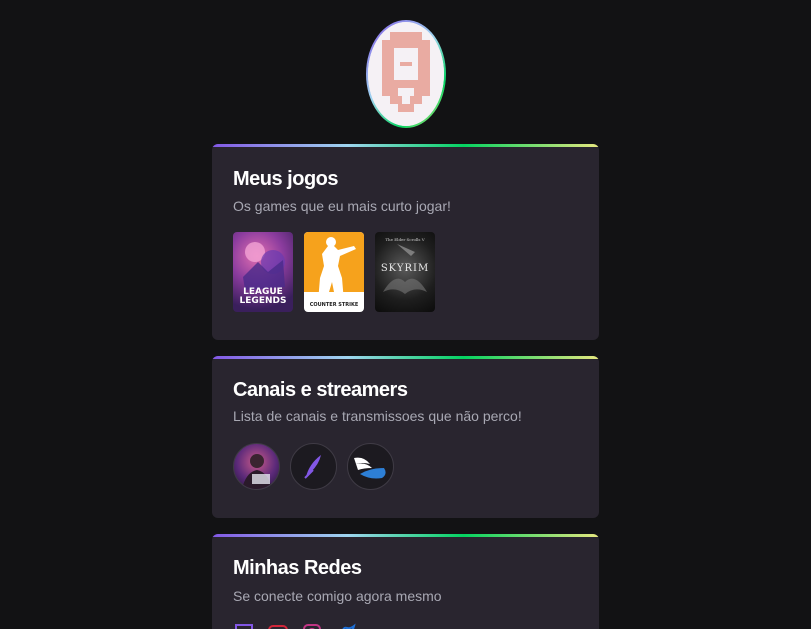 Image resolution: width=811 pixels, height=629 pixels. I want to click on streamer-photo-avatar, so click(257, 471).